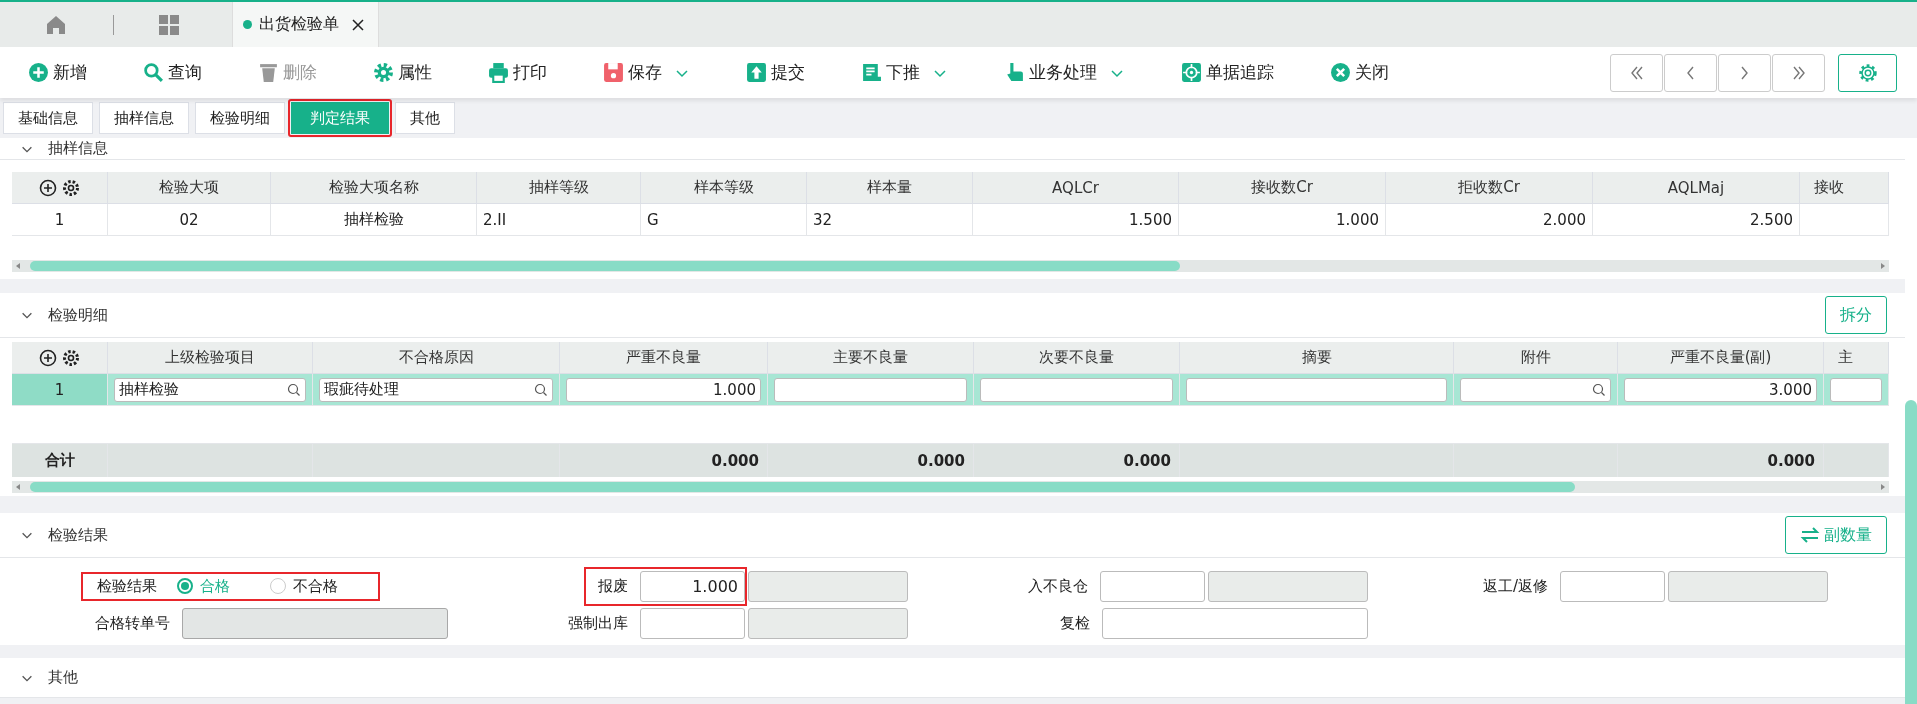 The image size is (1917, 704). What do you see at coordinates (78, 315) in the screenshot?
I see `section-title: 检验明细` at bounding box center [78, 315].